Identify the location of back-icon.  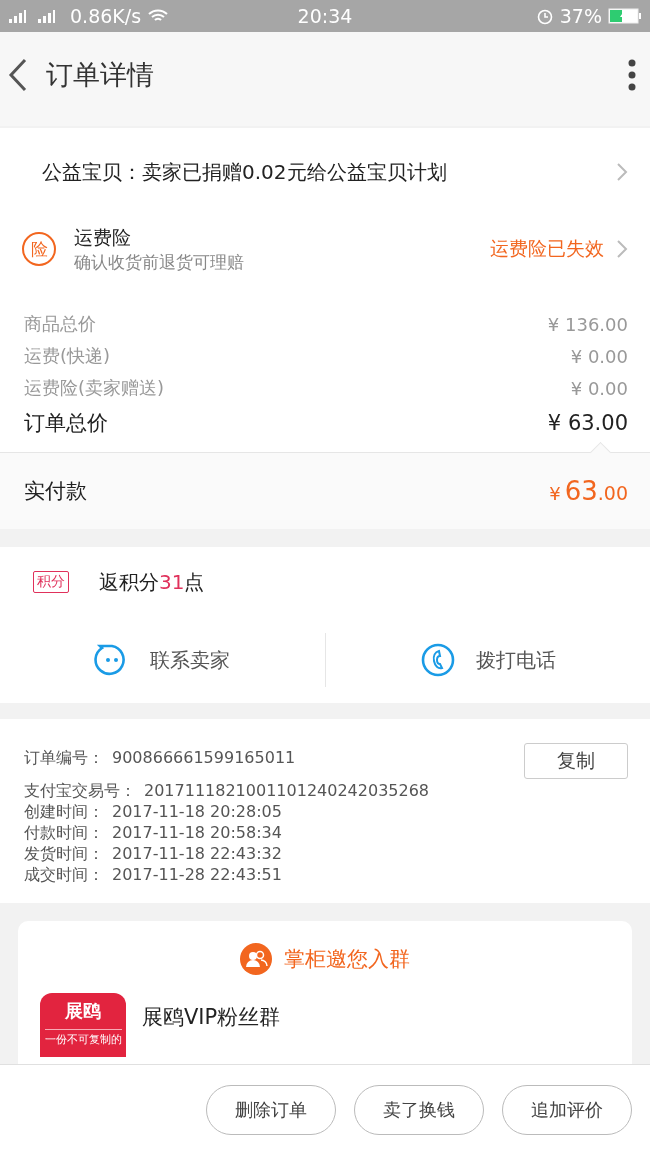
(18, 75).